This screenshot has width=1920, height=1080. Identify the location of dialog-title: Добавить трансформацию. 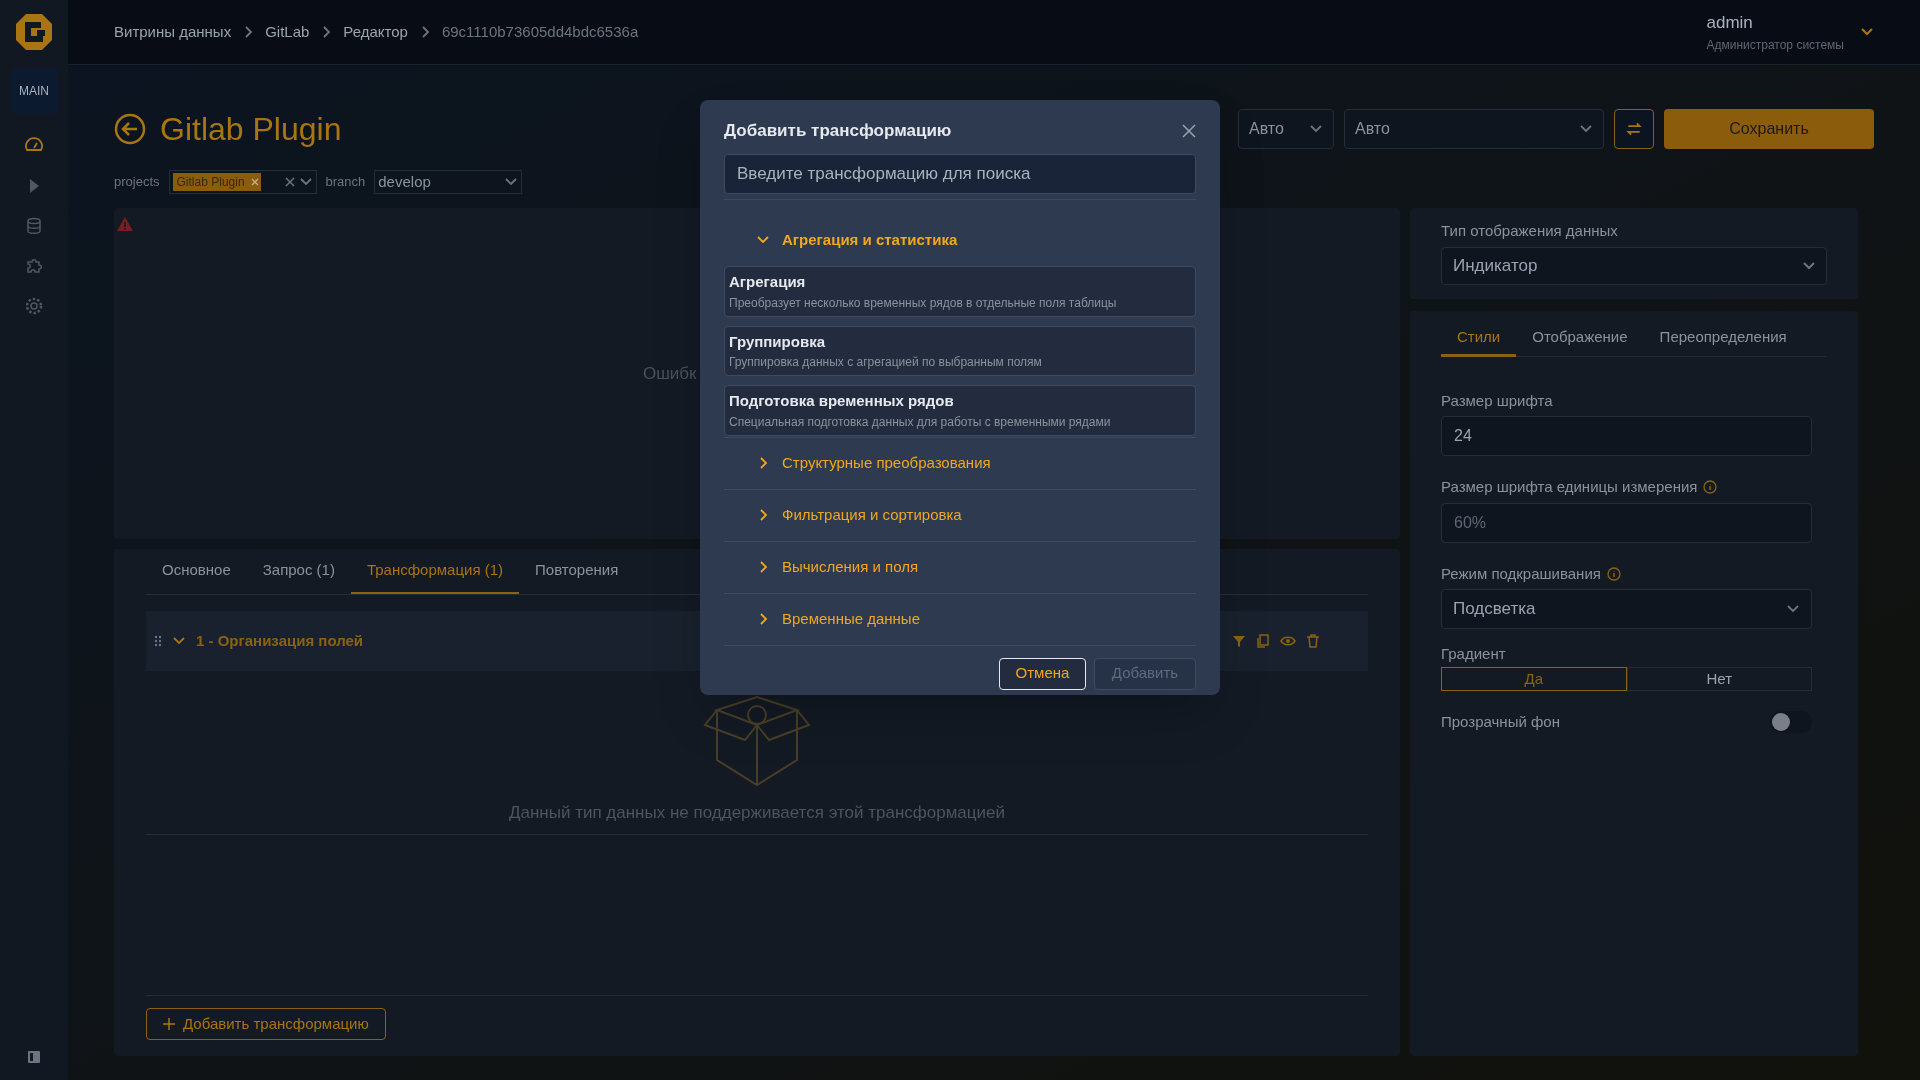
(838, 131).